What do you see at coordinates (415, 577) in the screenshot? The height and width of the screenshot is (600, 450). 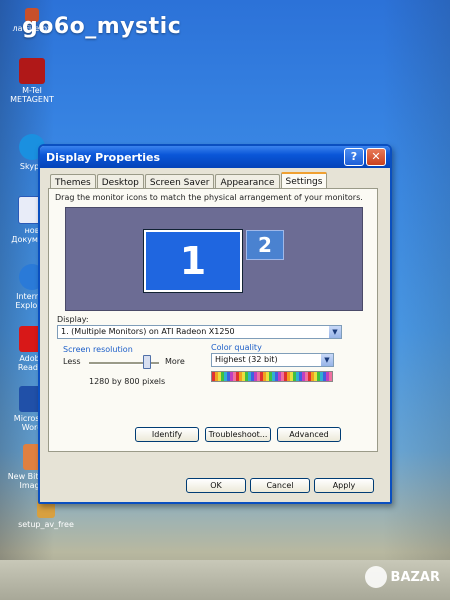 I see `bazar-watermark-text: BAZAR` at bounding box center [415, 577].